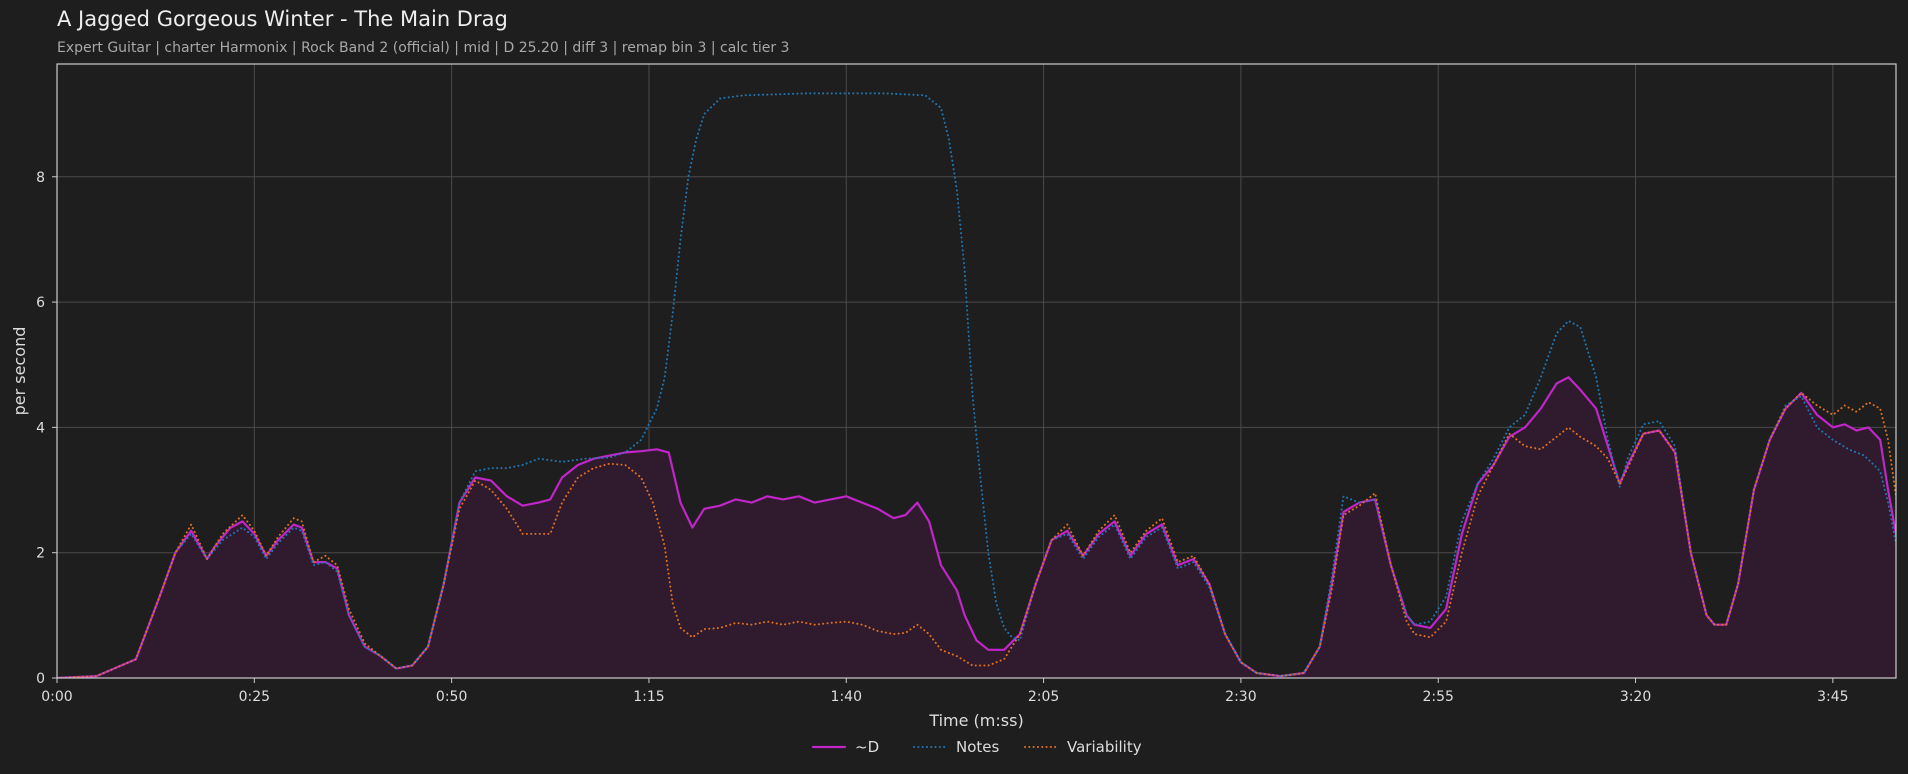  What do you see at coordinates (945, 691) in the screenshot?
I see `x-axis-ticks: 0:00 0:25 0:50 1:15 1:40 2:05 2:30 2:55 3:20 3:45` at bounding box center [945, 691].